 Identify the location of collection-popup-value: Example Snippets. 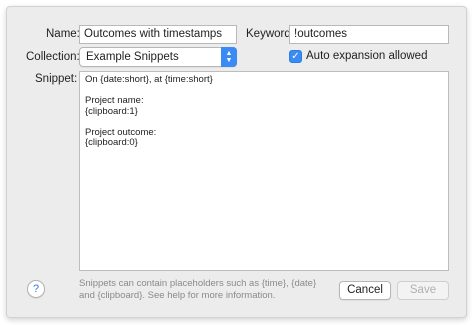
(132, 57).